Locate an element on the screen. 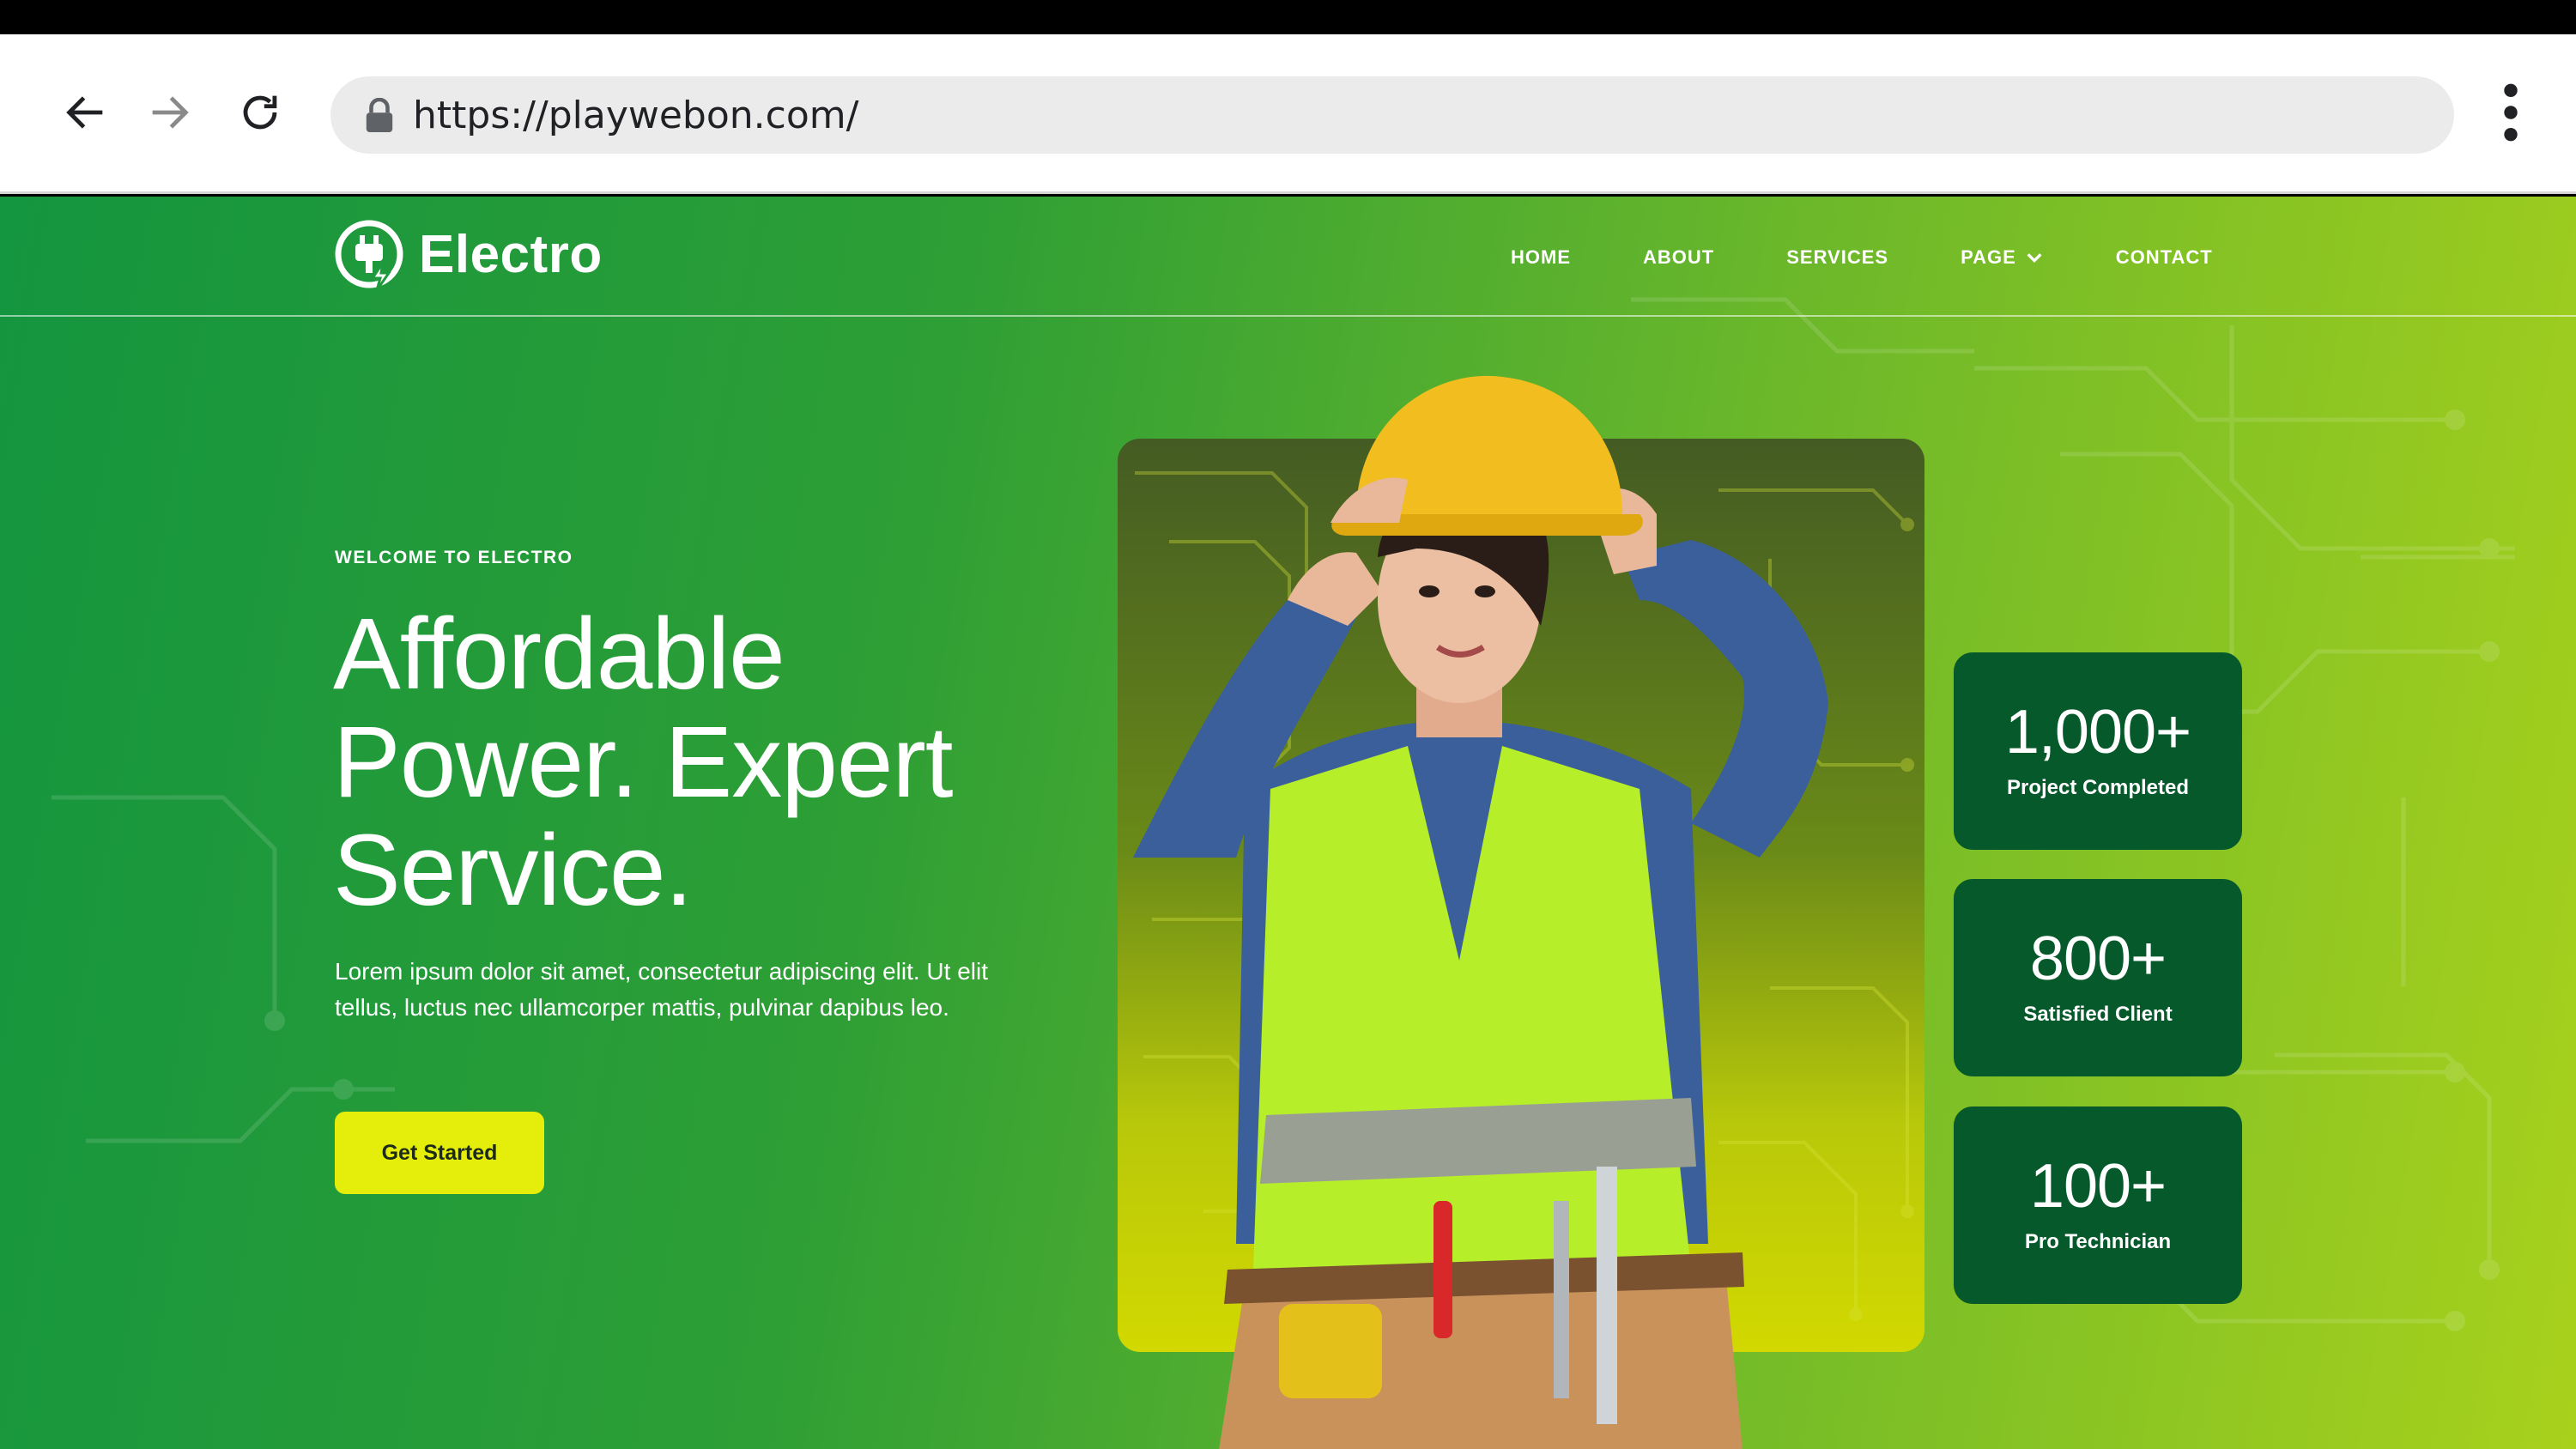  stat-card-projects: 1,000+ Project Completed is located at coordinates (2098, 751).